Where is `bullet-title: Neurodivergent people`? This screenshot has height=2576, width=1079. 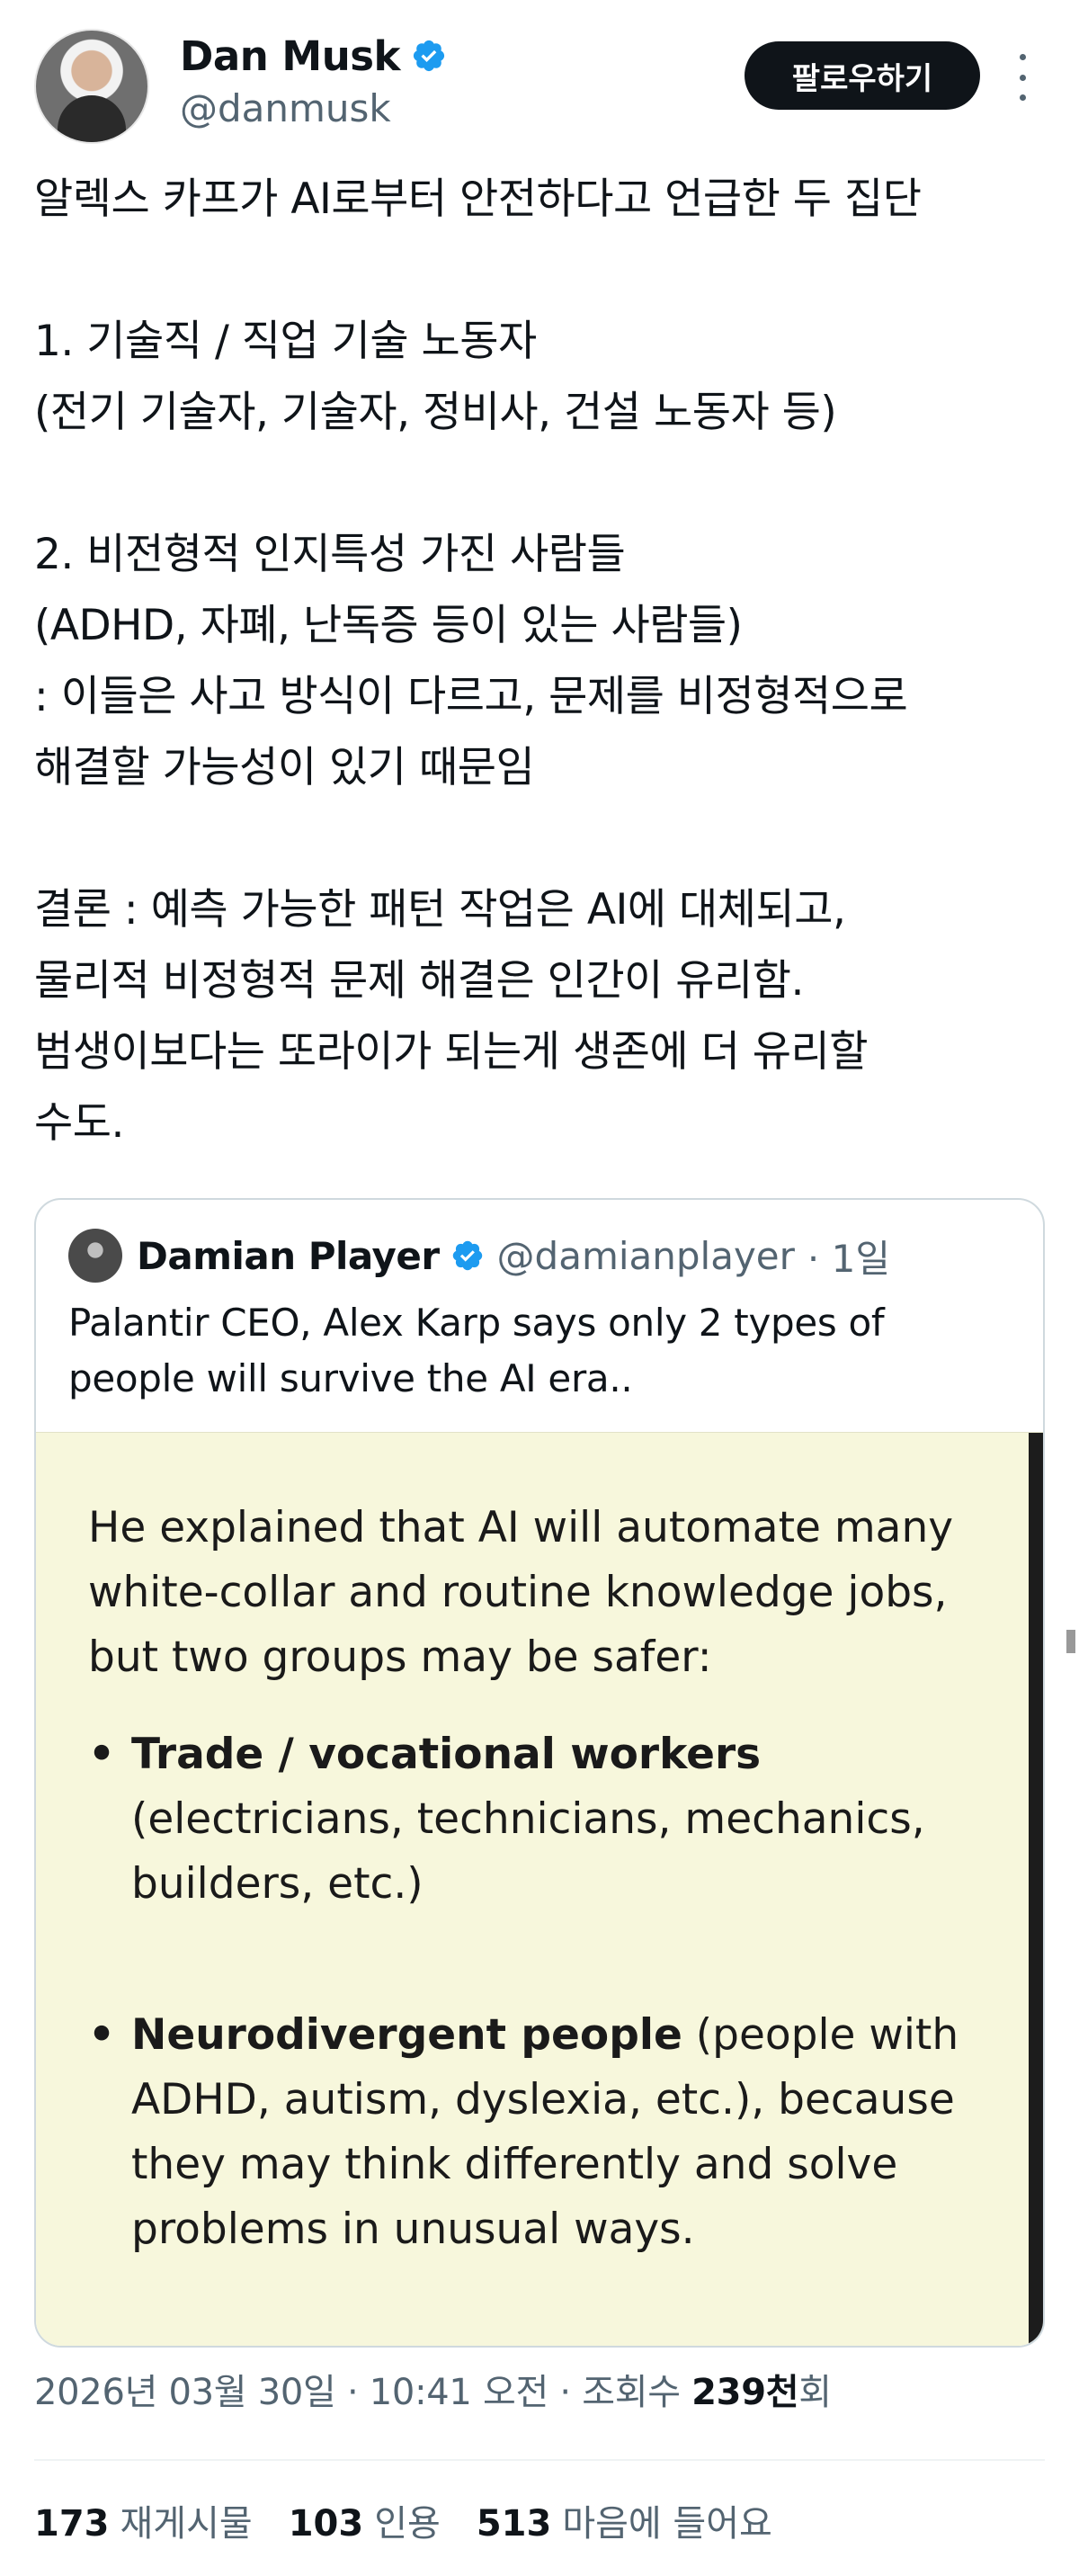
bullet-title: Neurodivergent people is located at coordinates (406, 2035).